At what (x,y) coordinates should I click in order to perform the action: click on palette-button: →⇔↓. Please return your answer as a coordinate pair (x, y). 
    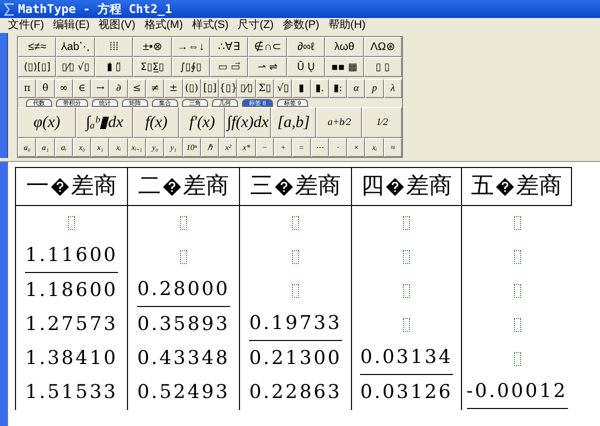
    Looking at the image, I should click on (191, 47).